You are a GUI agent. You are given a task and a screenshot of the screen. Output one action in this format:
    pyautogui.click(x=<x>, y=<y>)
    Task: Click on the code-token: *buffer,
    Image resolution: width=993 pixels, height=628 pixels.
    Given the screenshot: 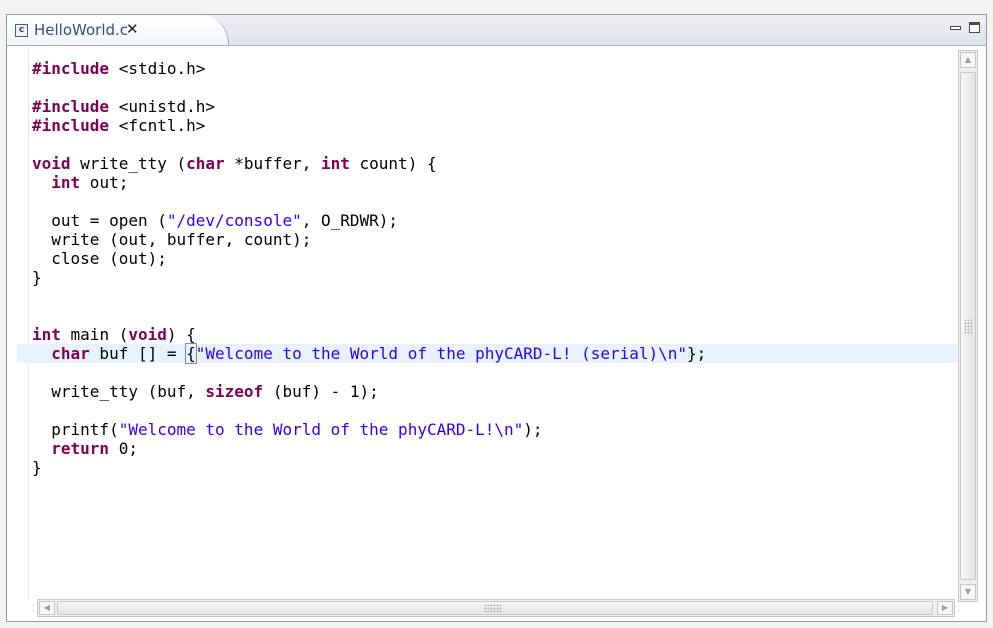 What is the action you would take?
    pyautogui.click(x=272, y=163)
    